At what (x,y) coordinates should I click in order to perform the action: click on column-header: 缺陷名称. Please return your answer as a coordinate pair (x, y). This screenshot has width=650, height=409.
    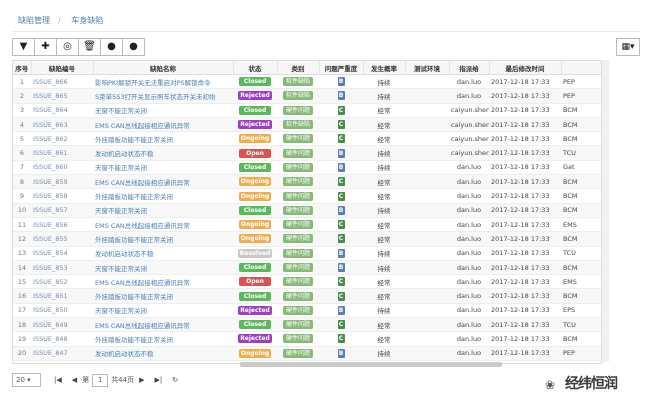
    Looking at the image, I should click on (163, 68).